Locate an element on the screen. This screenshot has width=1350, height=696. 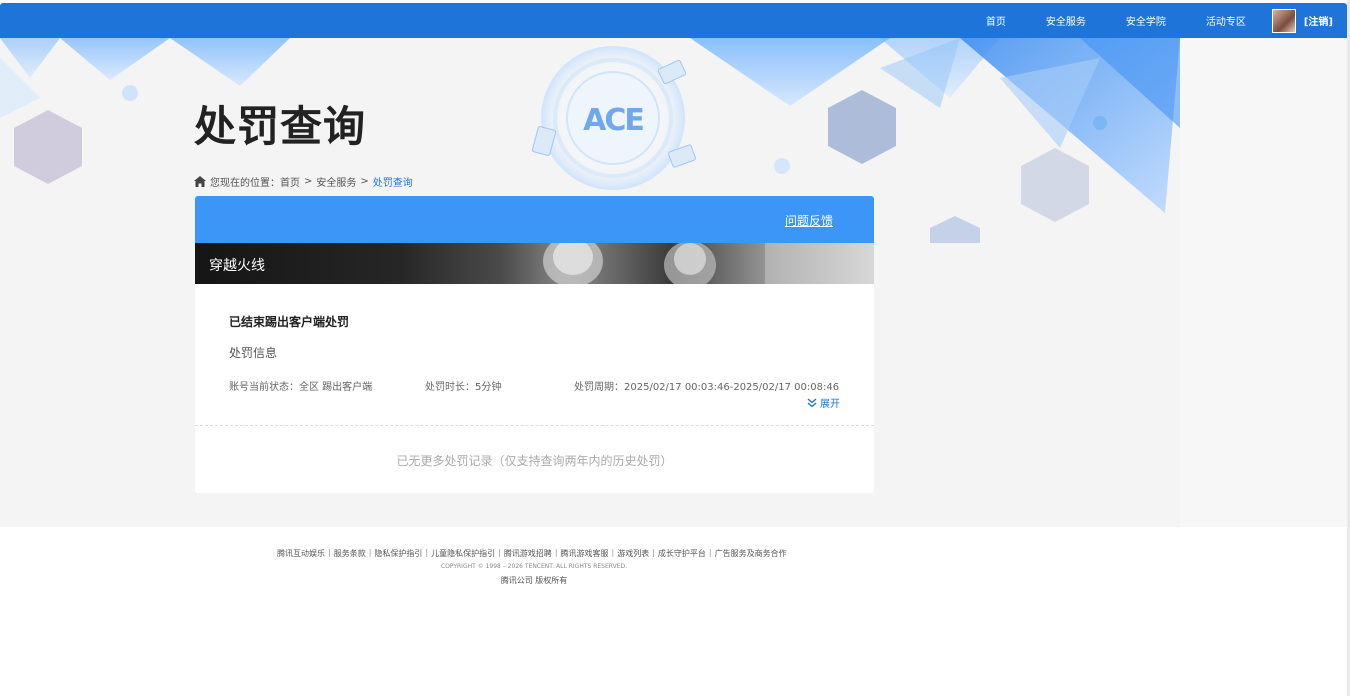
hero-right-panel is located at coordinates (1263, 282).